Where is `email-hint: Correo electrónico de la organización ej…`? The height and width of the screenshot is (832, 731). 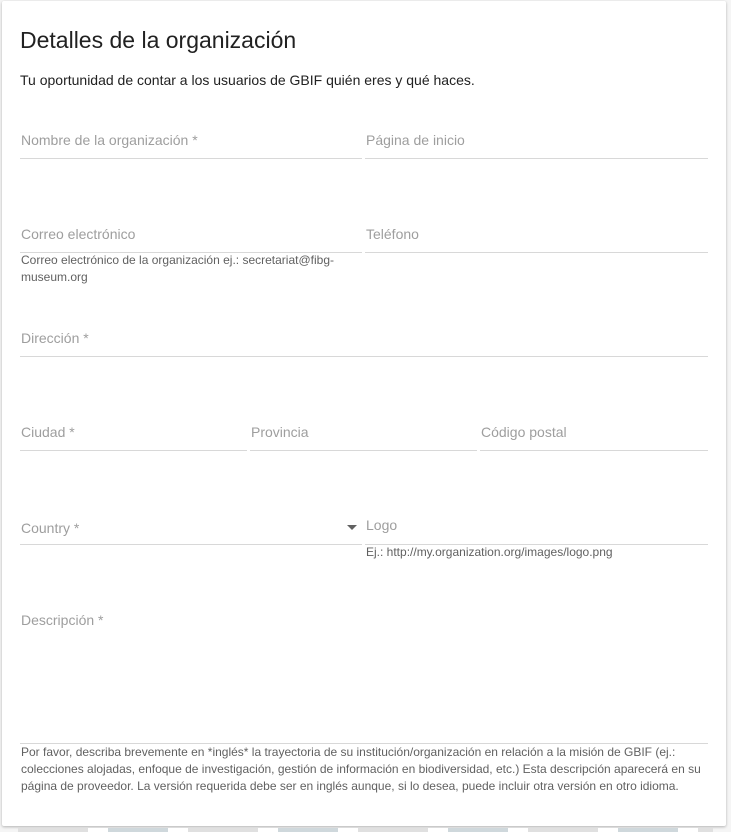
email-hint: Correo electrónico de la organización ej… is located at coordinates (193, 269).